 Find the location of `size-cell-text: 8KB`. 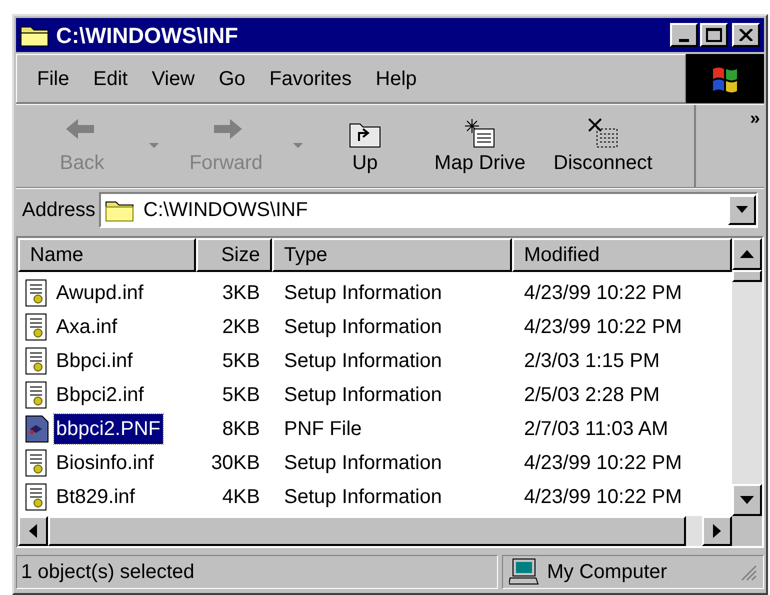

size-cell-text: 8KB is located at coordinates (241, 429).